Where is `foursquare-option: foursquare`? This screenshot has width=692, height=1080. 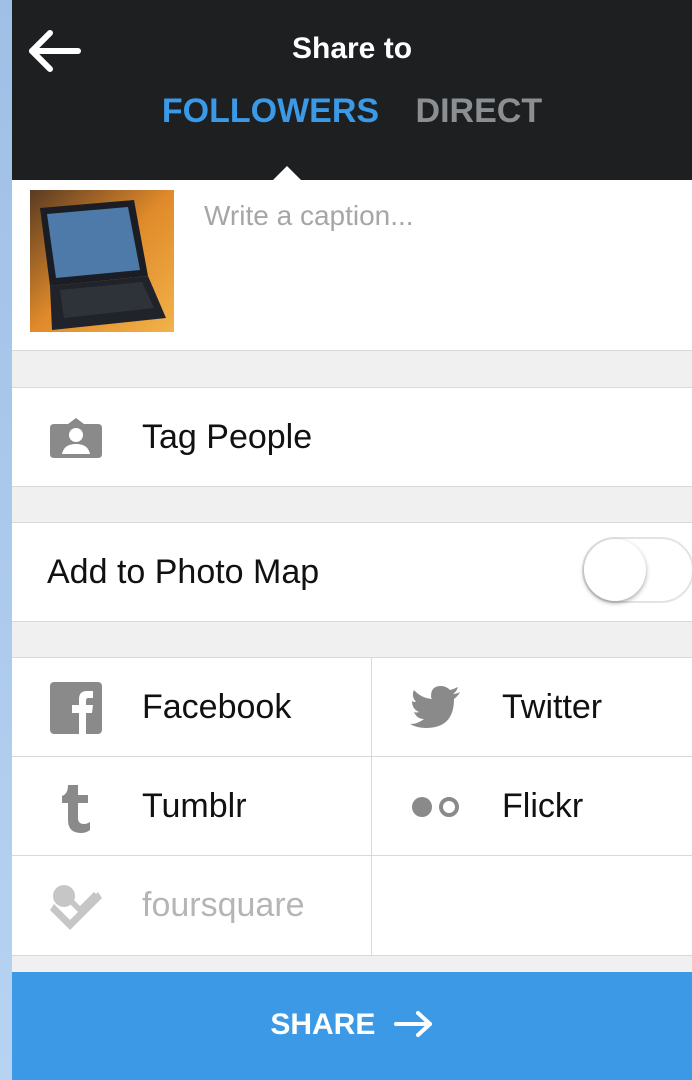 foursquare-option: foursquare is located at coordinates (182, 905).